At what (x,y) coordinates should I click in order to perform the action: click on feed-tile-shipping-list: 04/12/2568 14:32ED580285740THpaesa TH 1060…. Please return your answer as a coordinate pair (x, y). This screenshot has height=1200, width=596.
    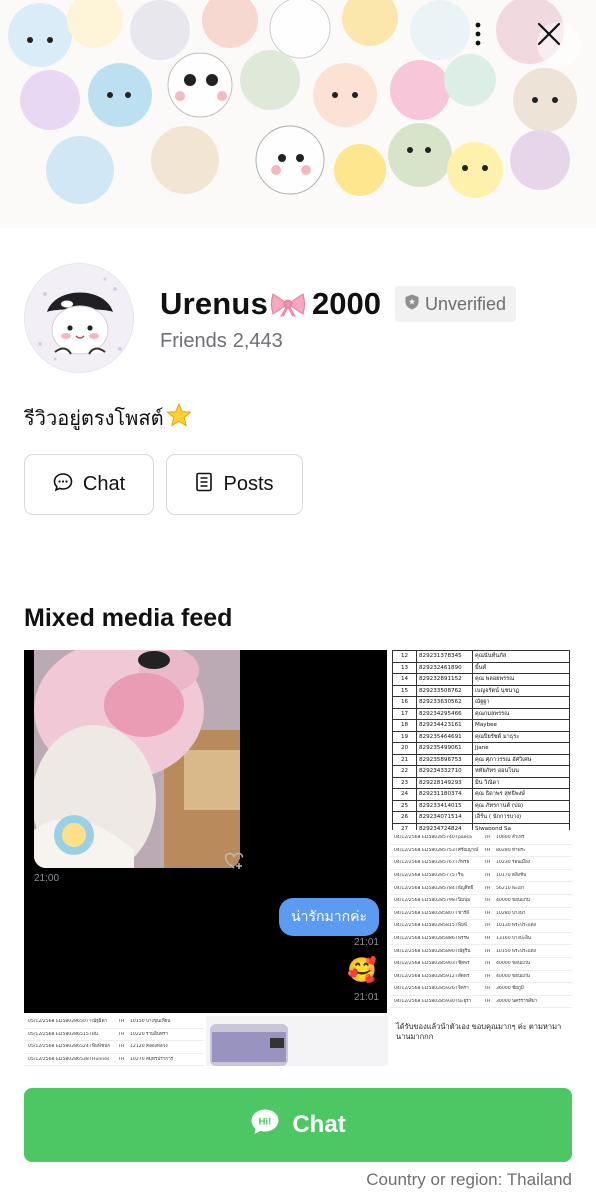
    Looking at the image, I should click on (481, 922).